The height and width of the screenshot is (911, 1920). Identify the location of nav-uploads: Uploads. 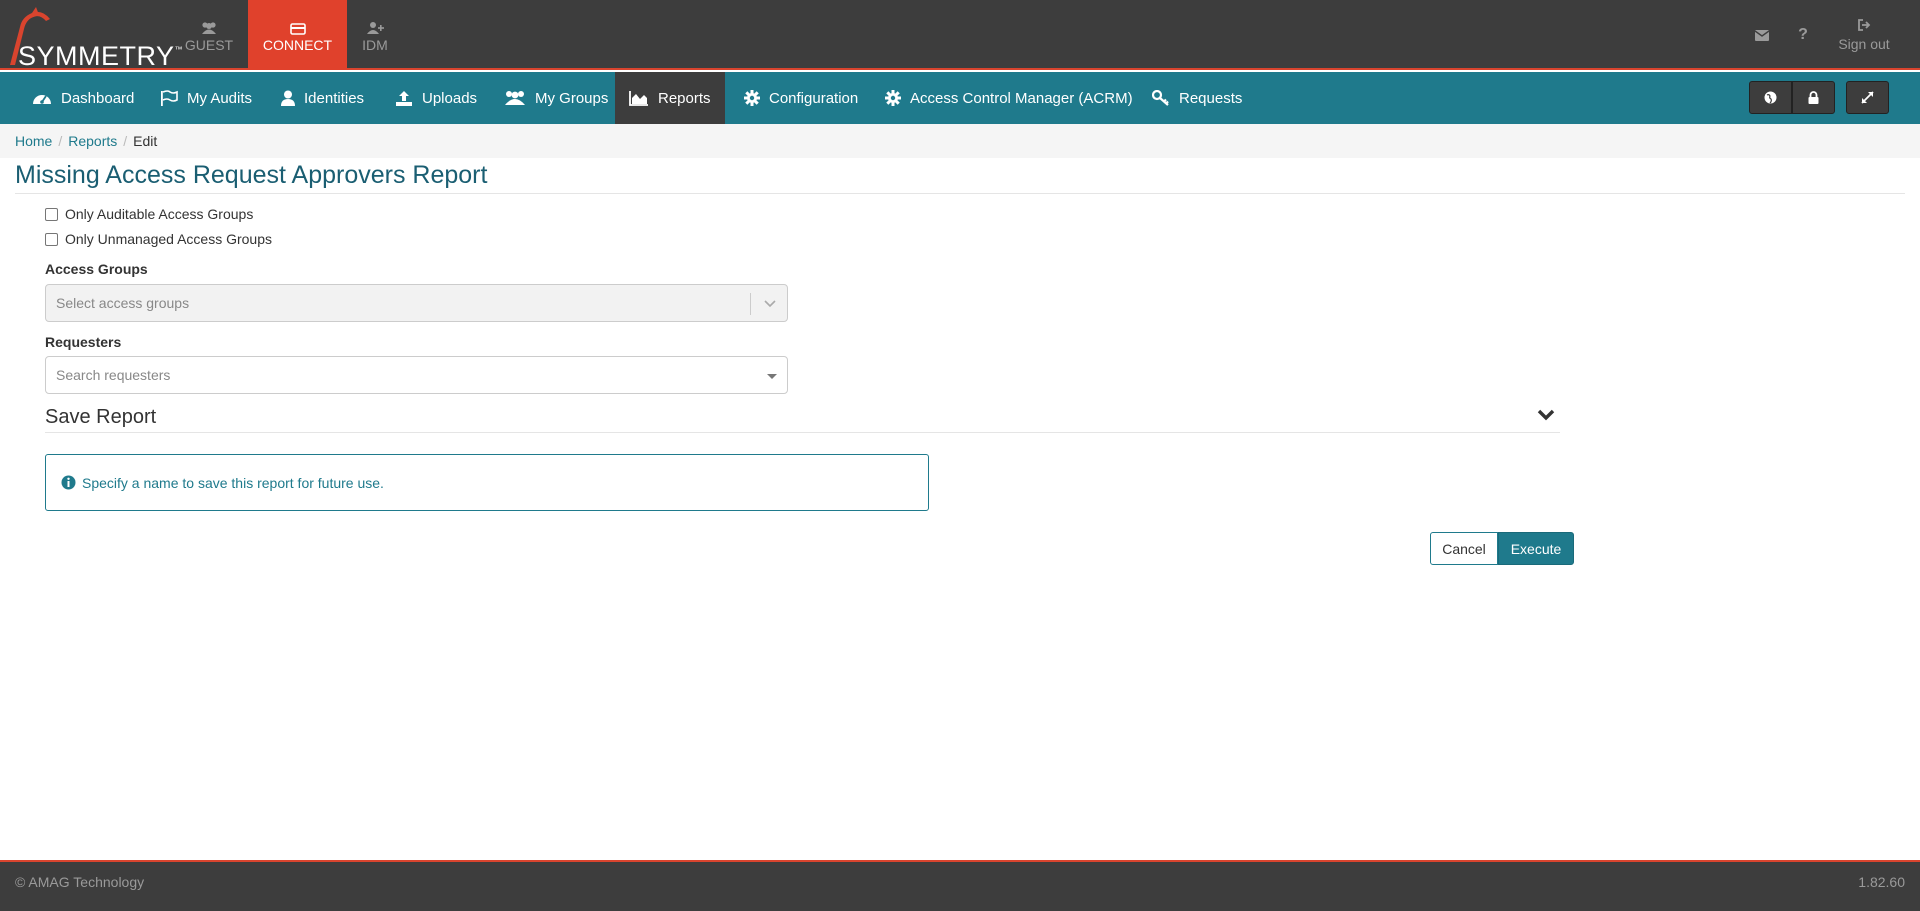
(436, 98).